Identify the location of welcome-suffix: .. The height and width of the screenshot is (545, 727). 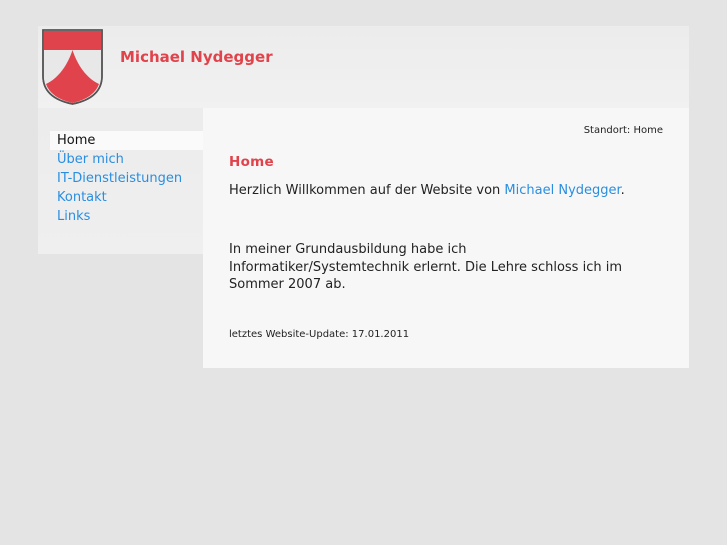
(622, 190).